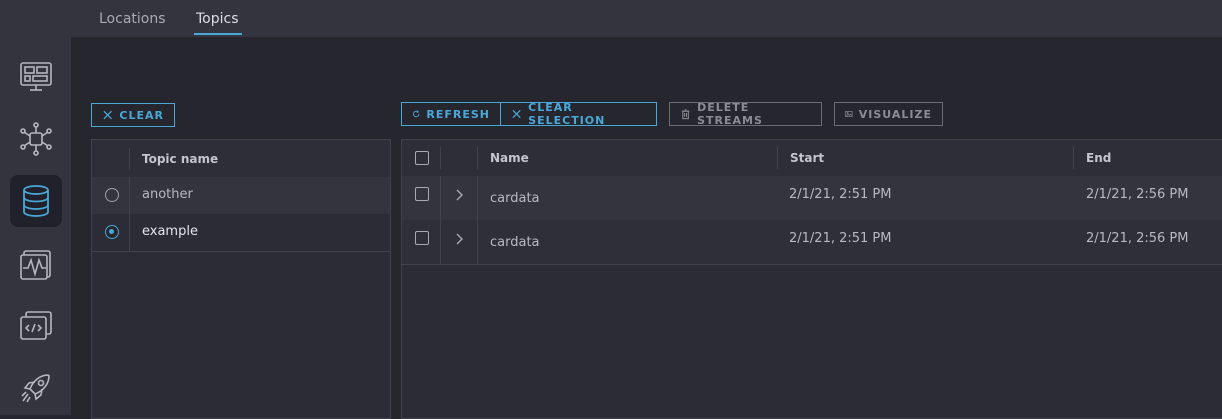  I want to click on topic-row: another, so click(241, 196).